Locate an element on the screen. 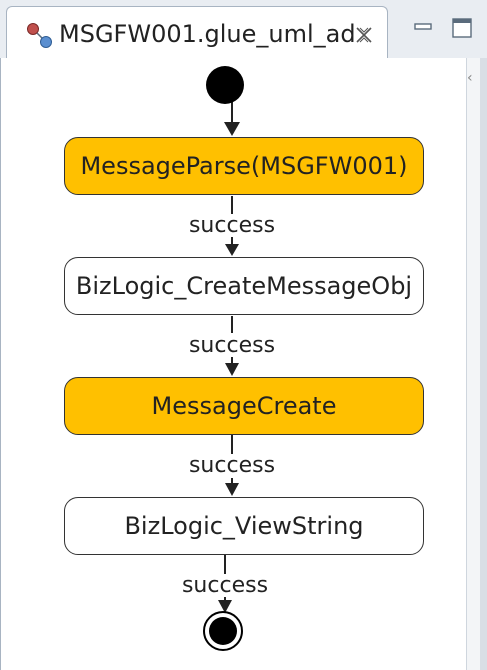 Image resolution: width=487 pixels, height=670 pixels. editor-tab-bar: MSGFW001.glue_uml_ad is located at coordinates (243, 29).